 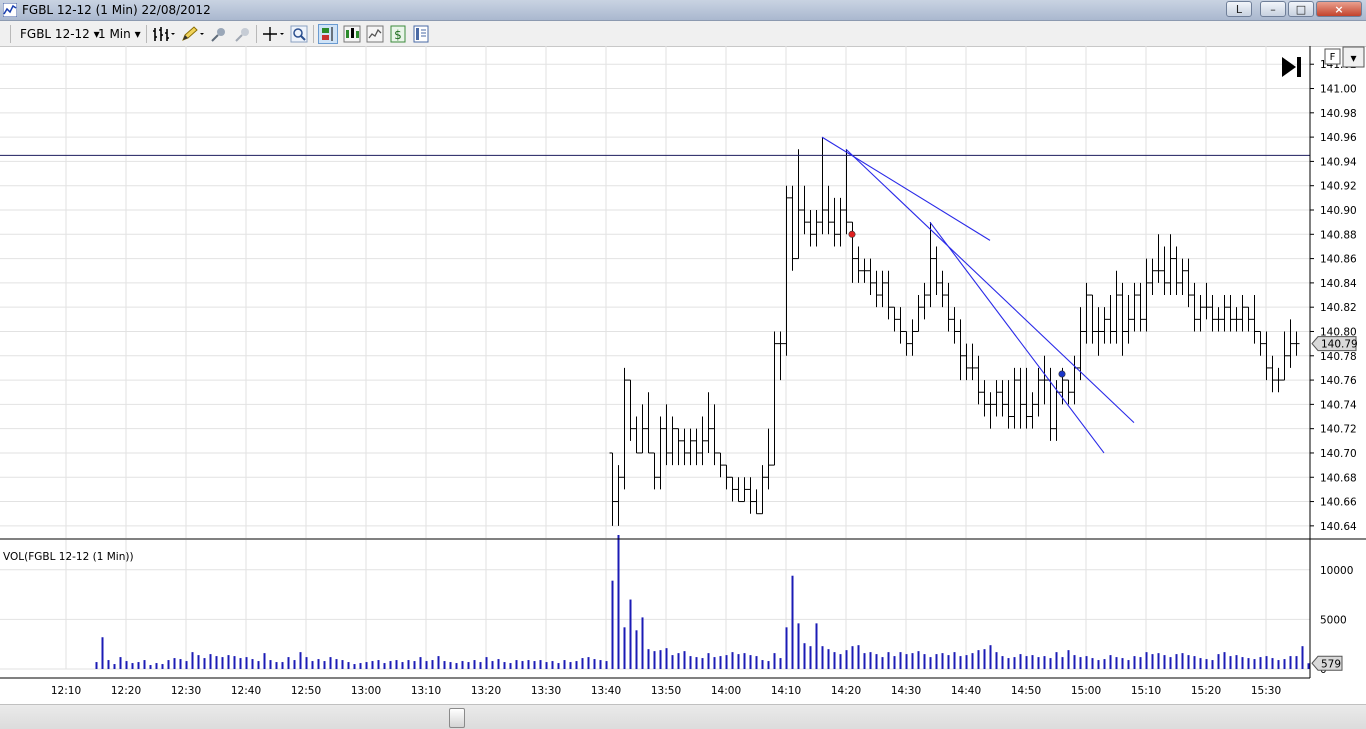 What do you see at coordinates (274, 34) in the screenshot?
I see `crosshair-icon` at bounding box center [274, 34].